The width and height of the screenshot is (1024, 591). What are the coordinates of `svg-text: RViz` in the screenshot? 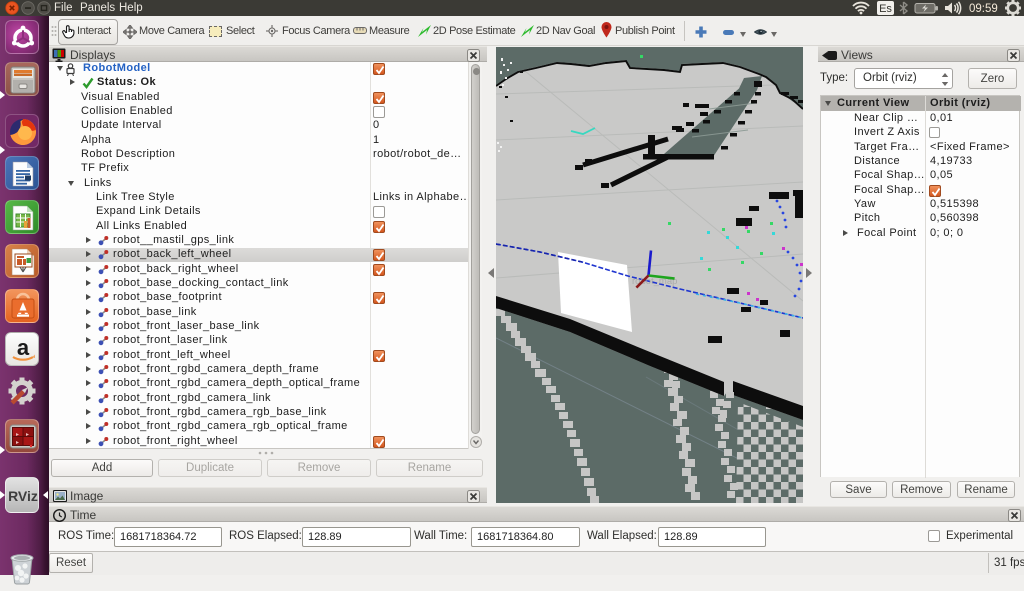 It's located at (23, 496).